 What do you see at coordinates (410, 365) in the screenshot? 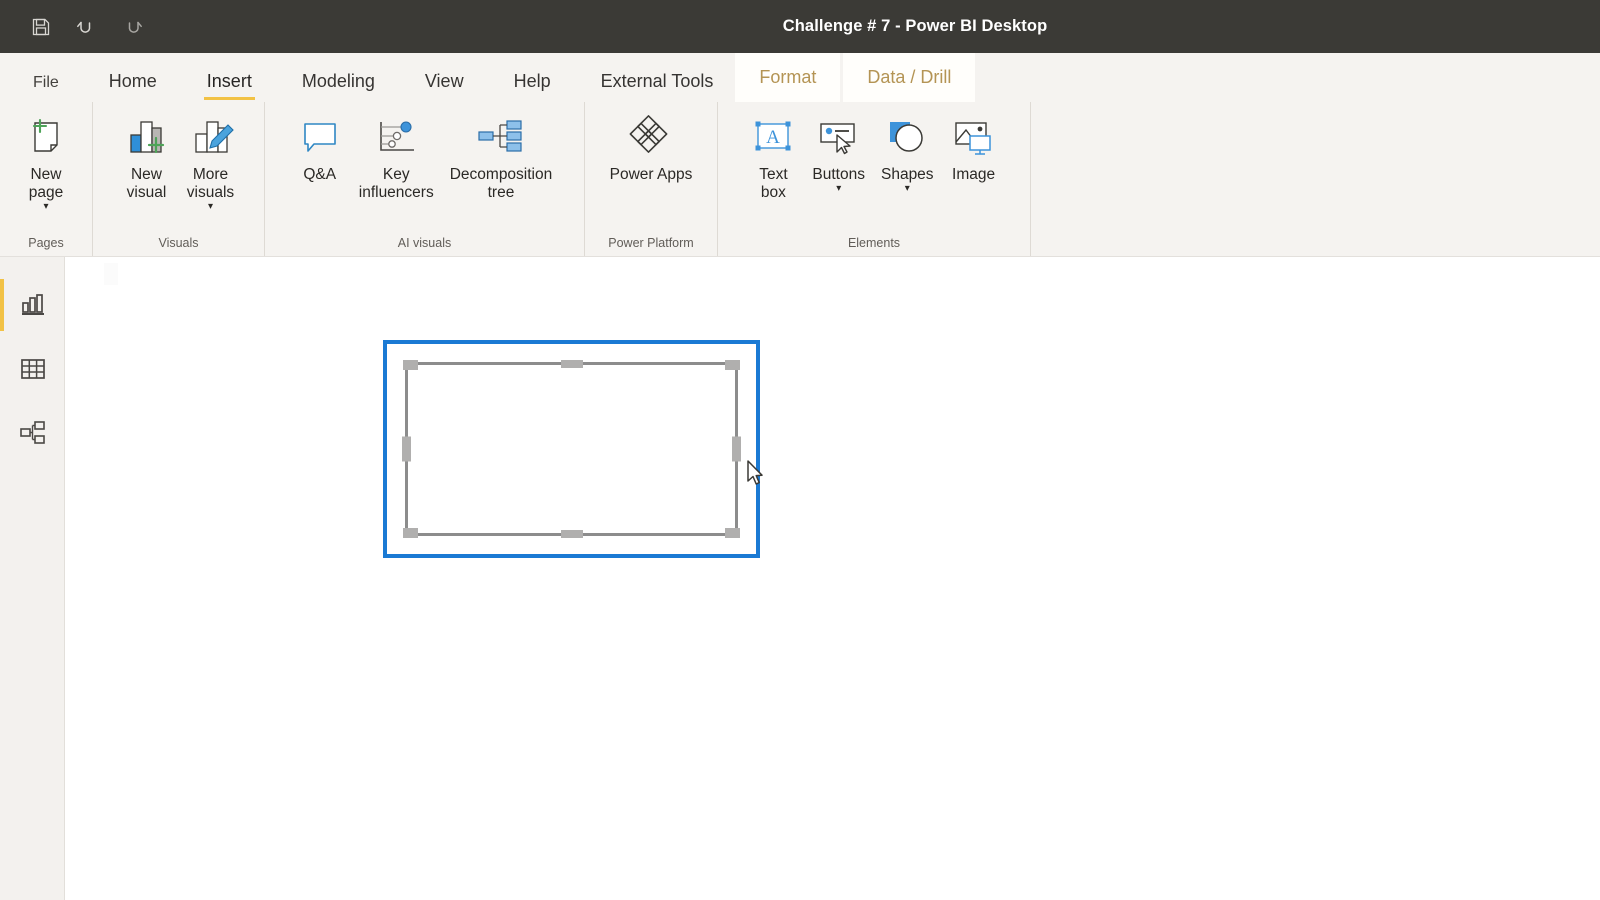
I see `resize-handle-top-left` at bounding box center [410, 365].